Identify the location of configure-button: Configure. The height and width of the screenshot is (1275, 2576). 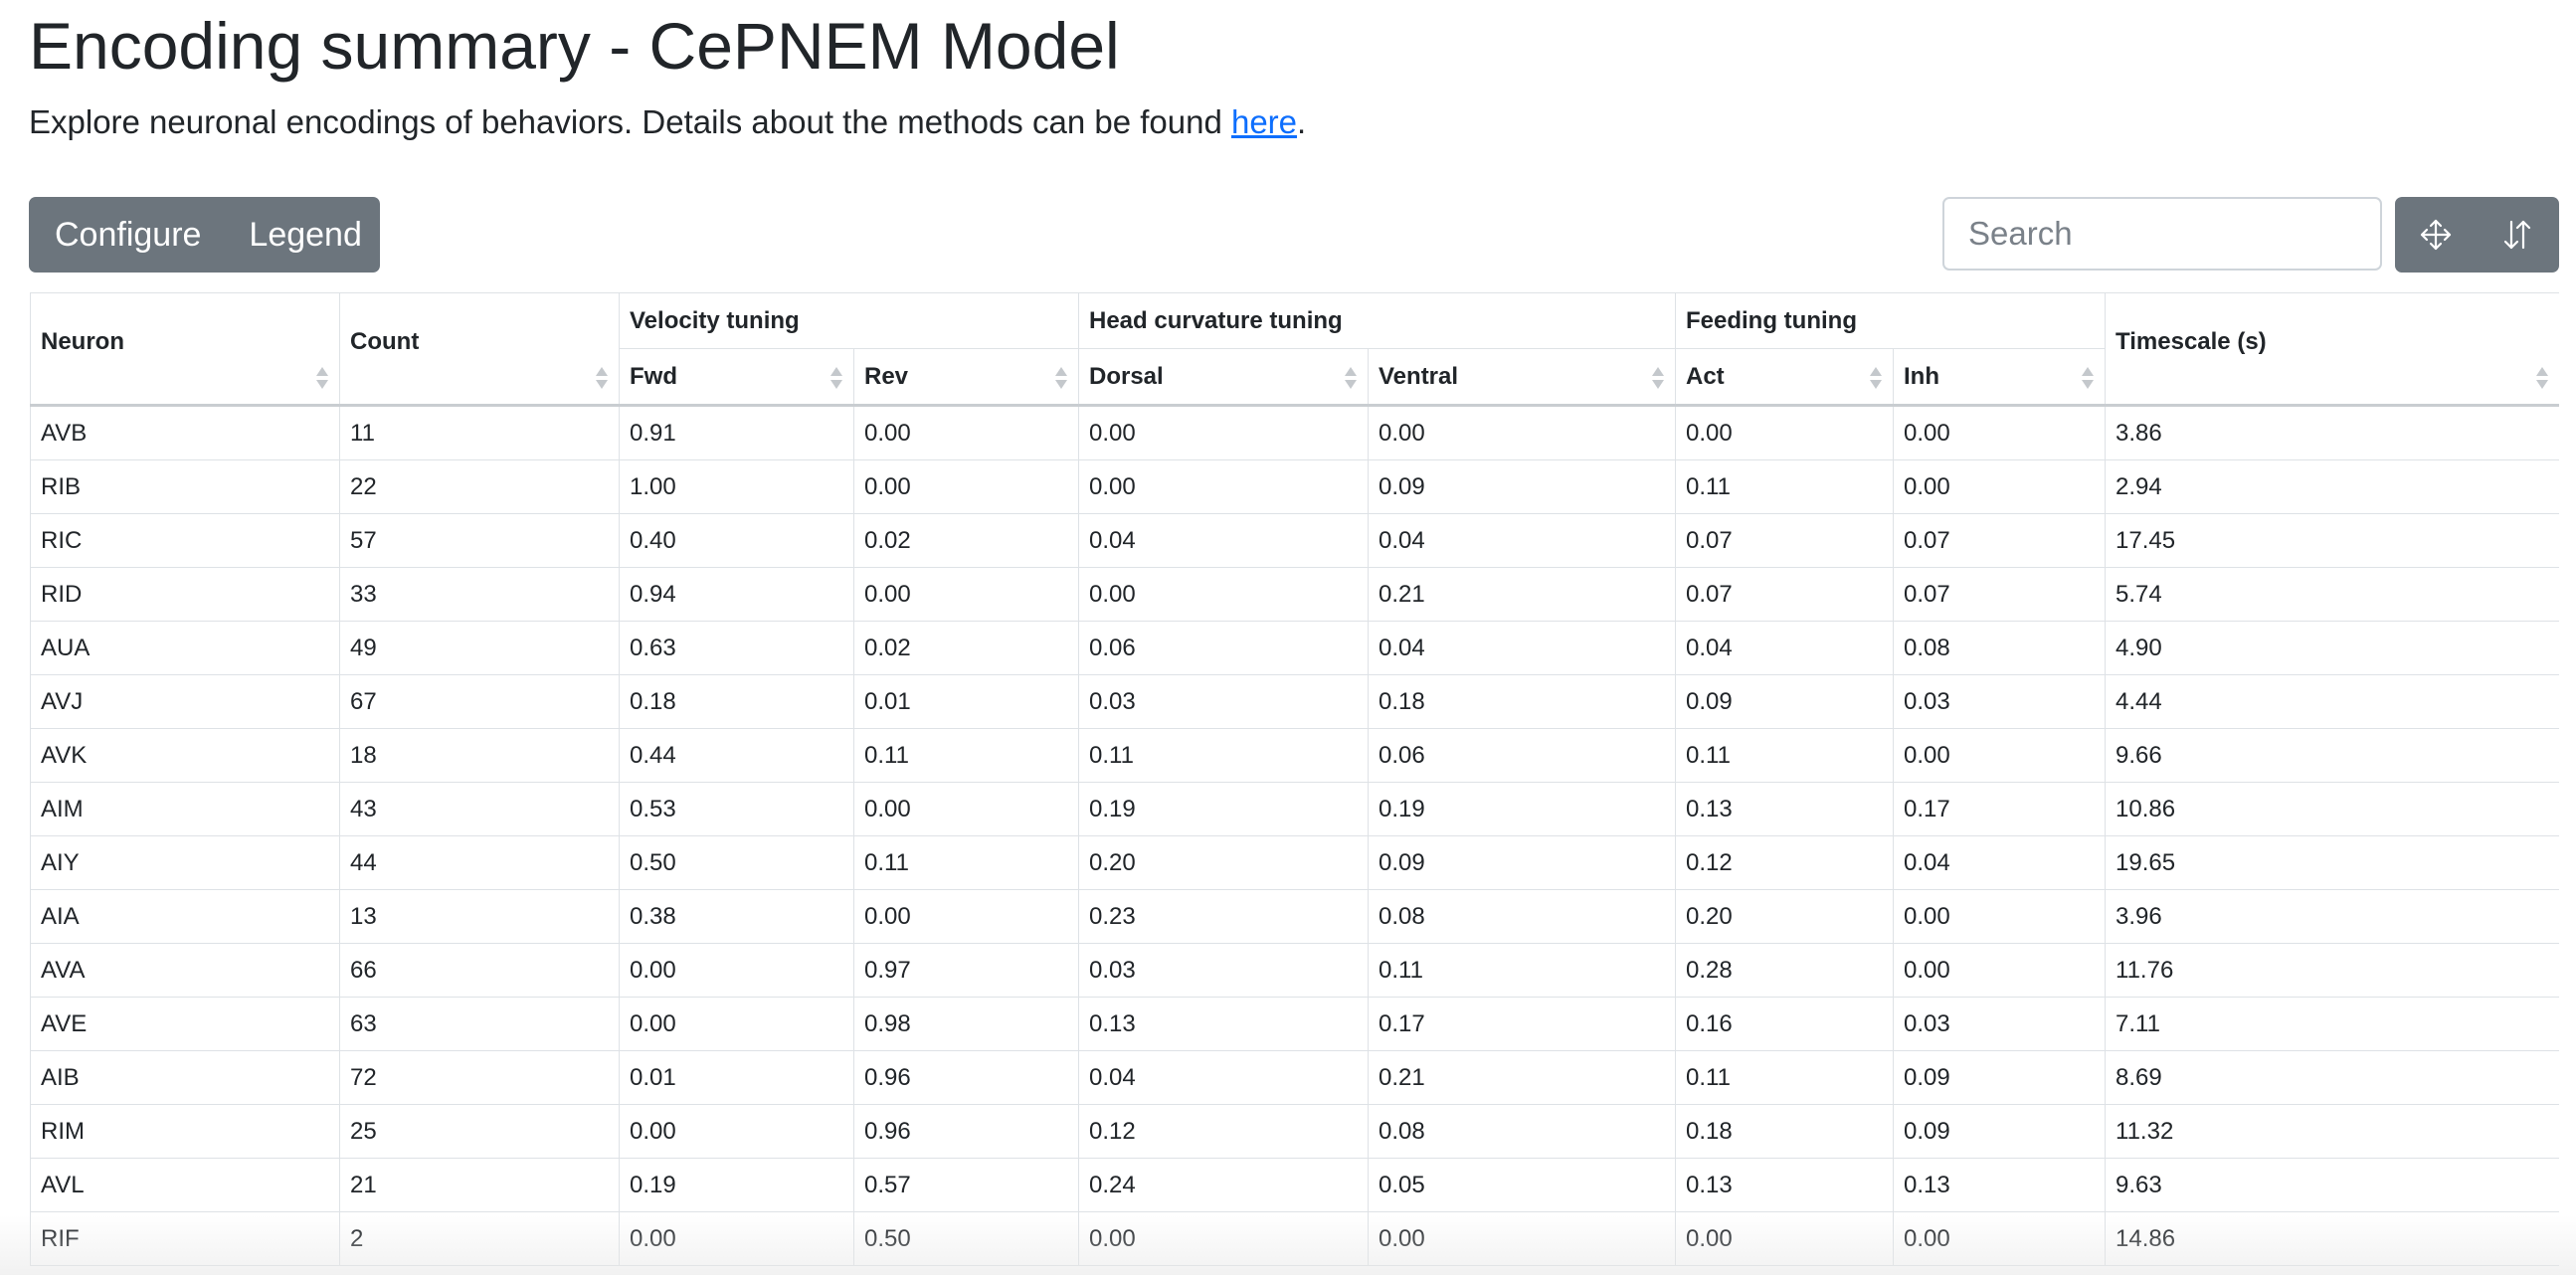
(127, 235).